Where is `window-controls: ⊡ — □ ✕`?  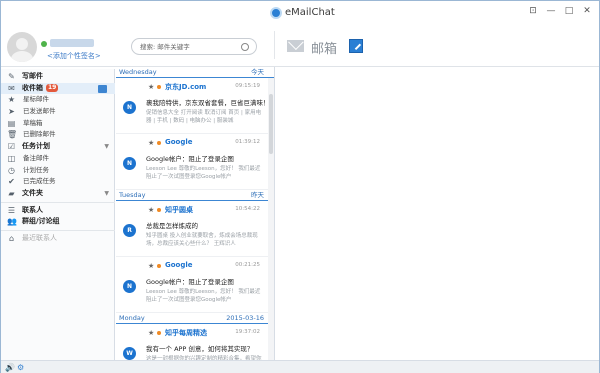 window-controls: ⊡ — □ ✕ is located at coordinates (560, 11).